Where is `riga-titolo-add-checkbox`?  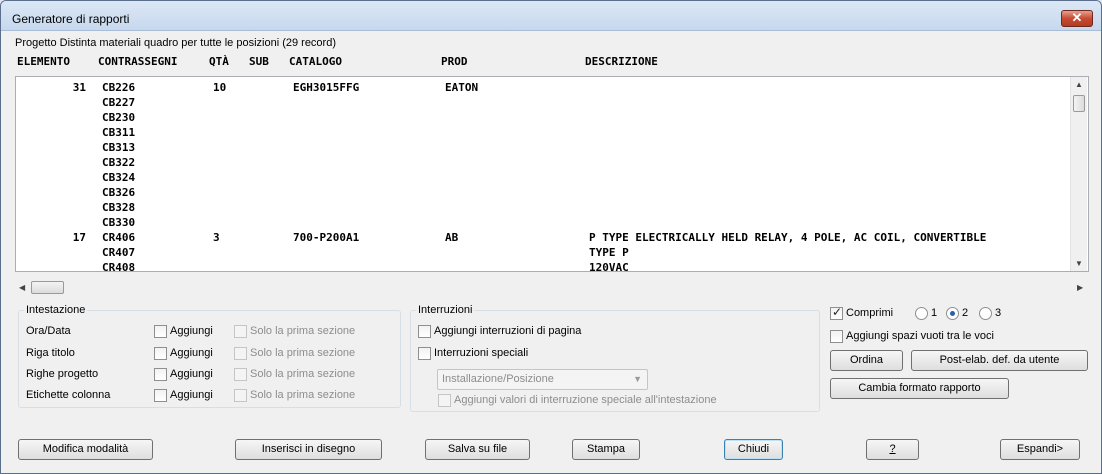
riga-titolo-add-checkbox is located at coordinates (160, 353).